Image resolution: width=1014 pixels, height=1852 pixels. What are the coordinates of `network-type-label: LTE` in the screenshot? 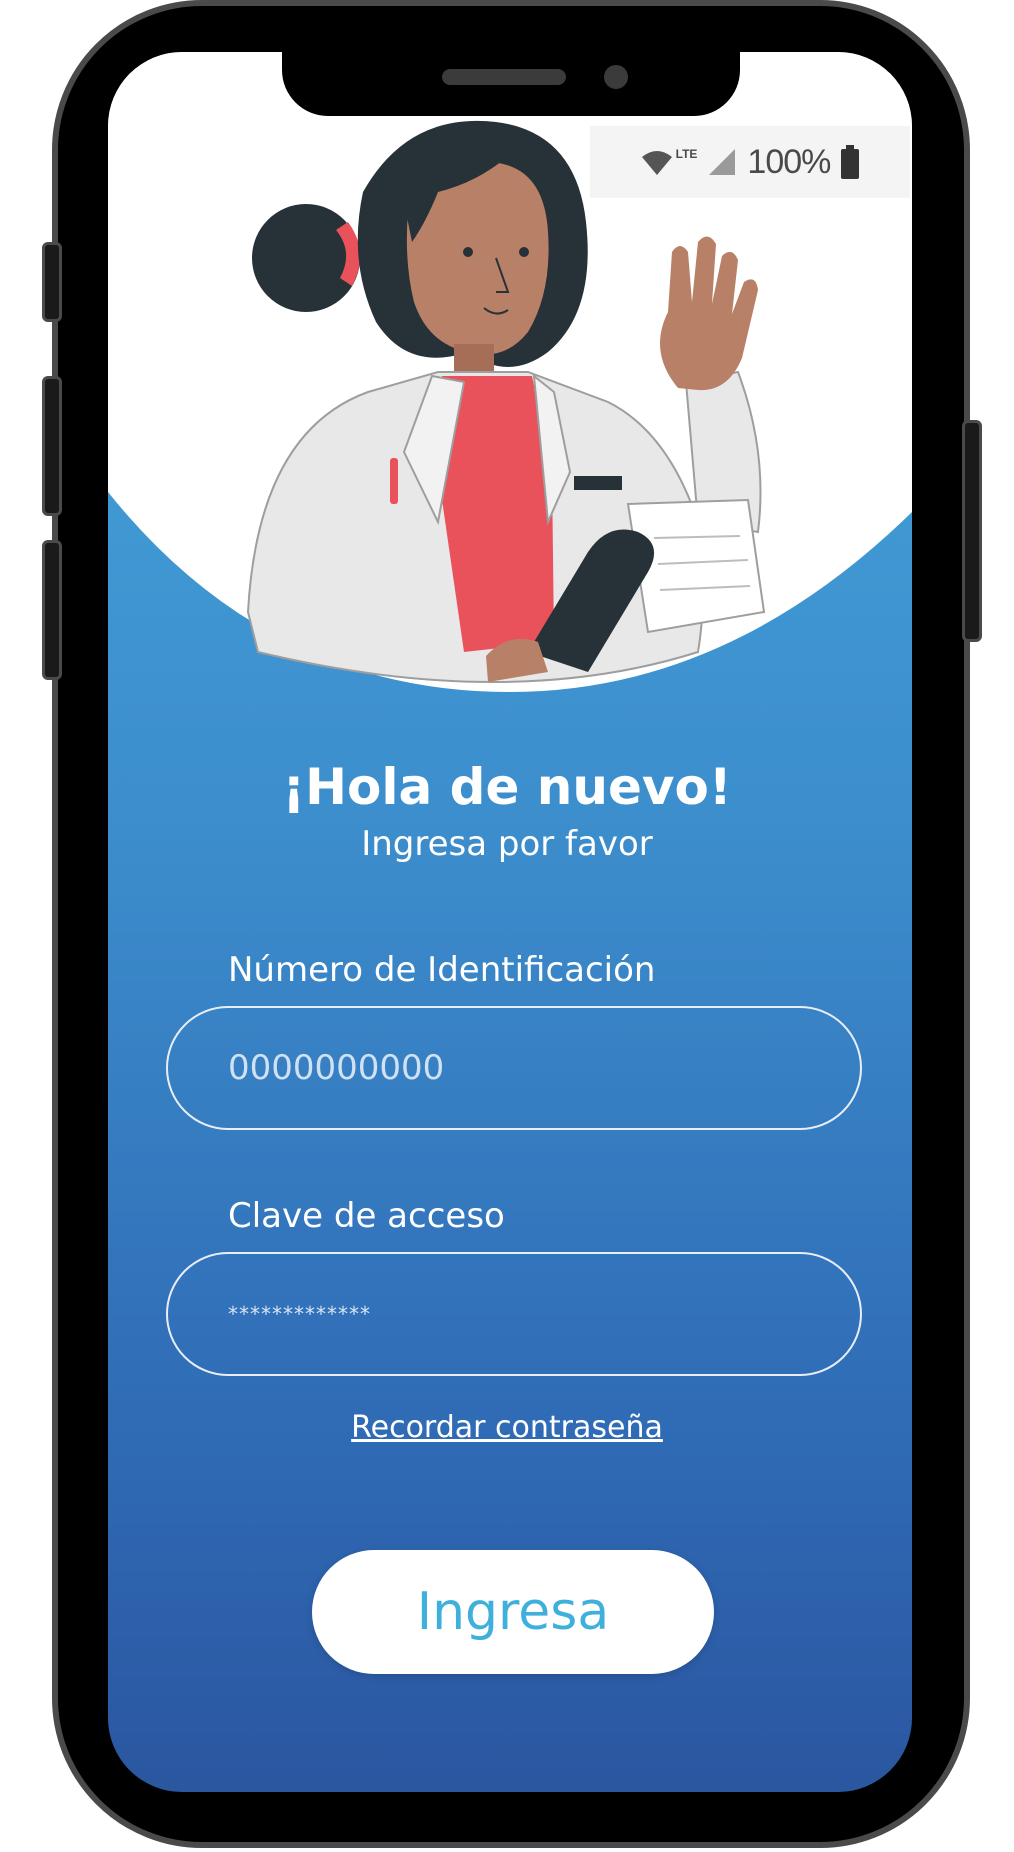 It's located at (686, 154).